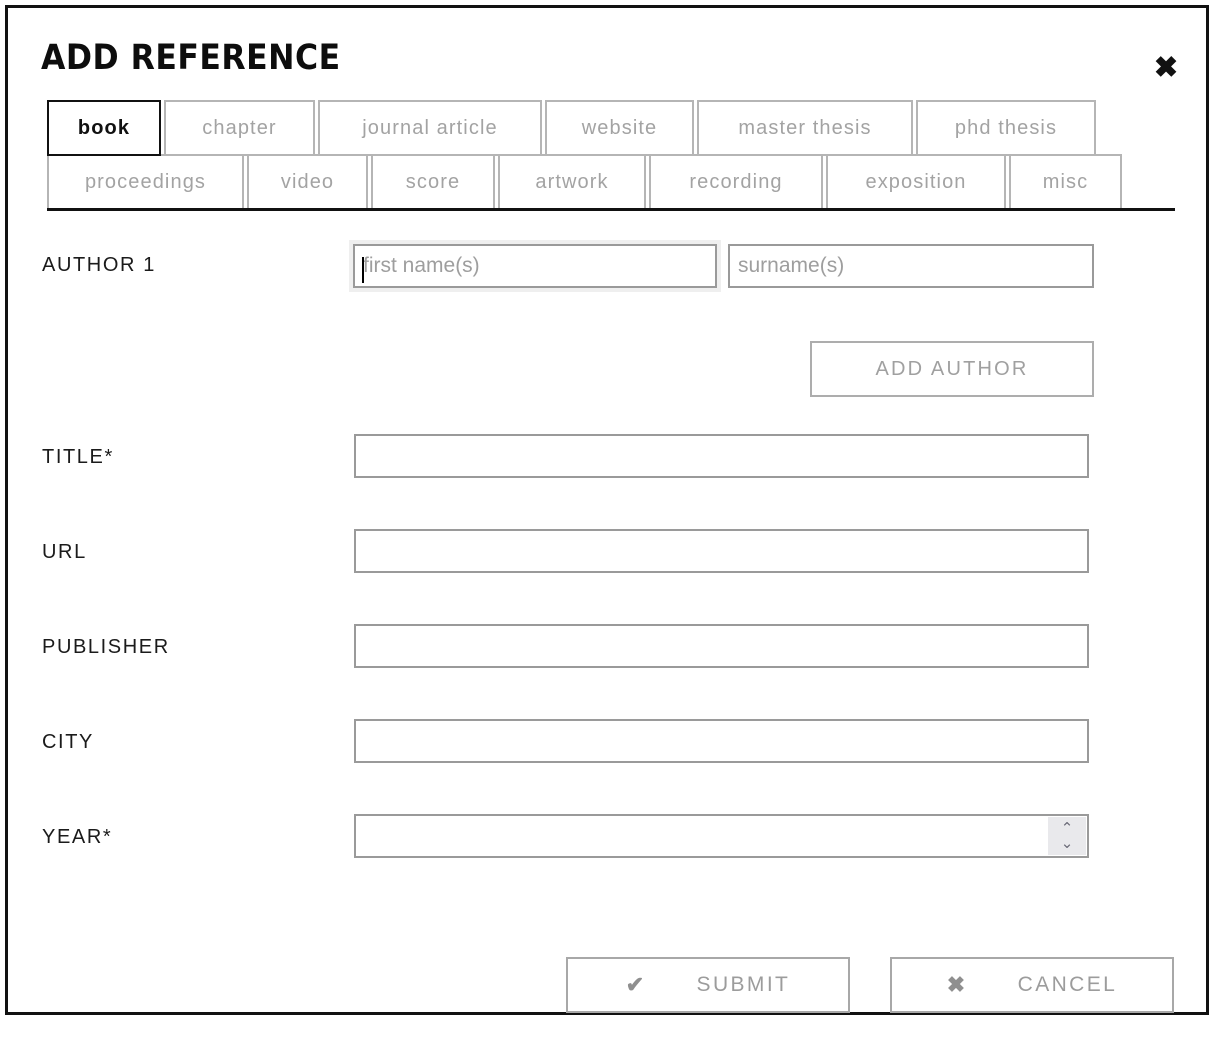 The height and width of the screenshot is (1037, 1216). Describe the element at coordinates (363, 270) in the screenshot. I see `text-caret` at that location.